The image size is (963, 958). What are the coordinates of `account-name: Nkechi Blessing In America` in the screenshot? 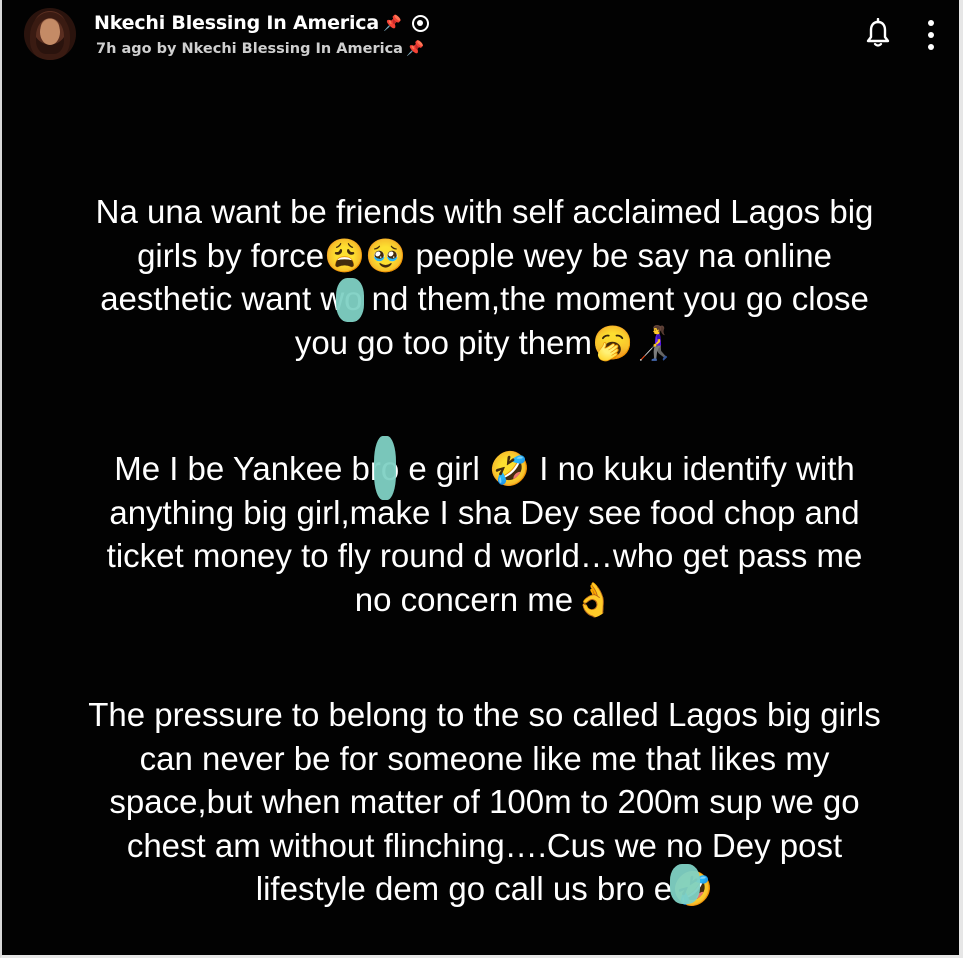 It's located at (236, 23).